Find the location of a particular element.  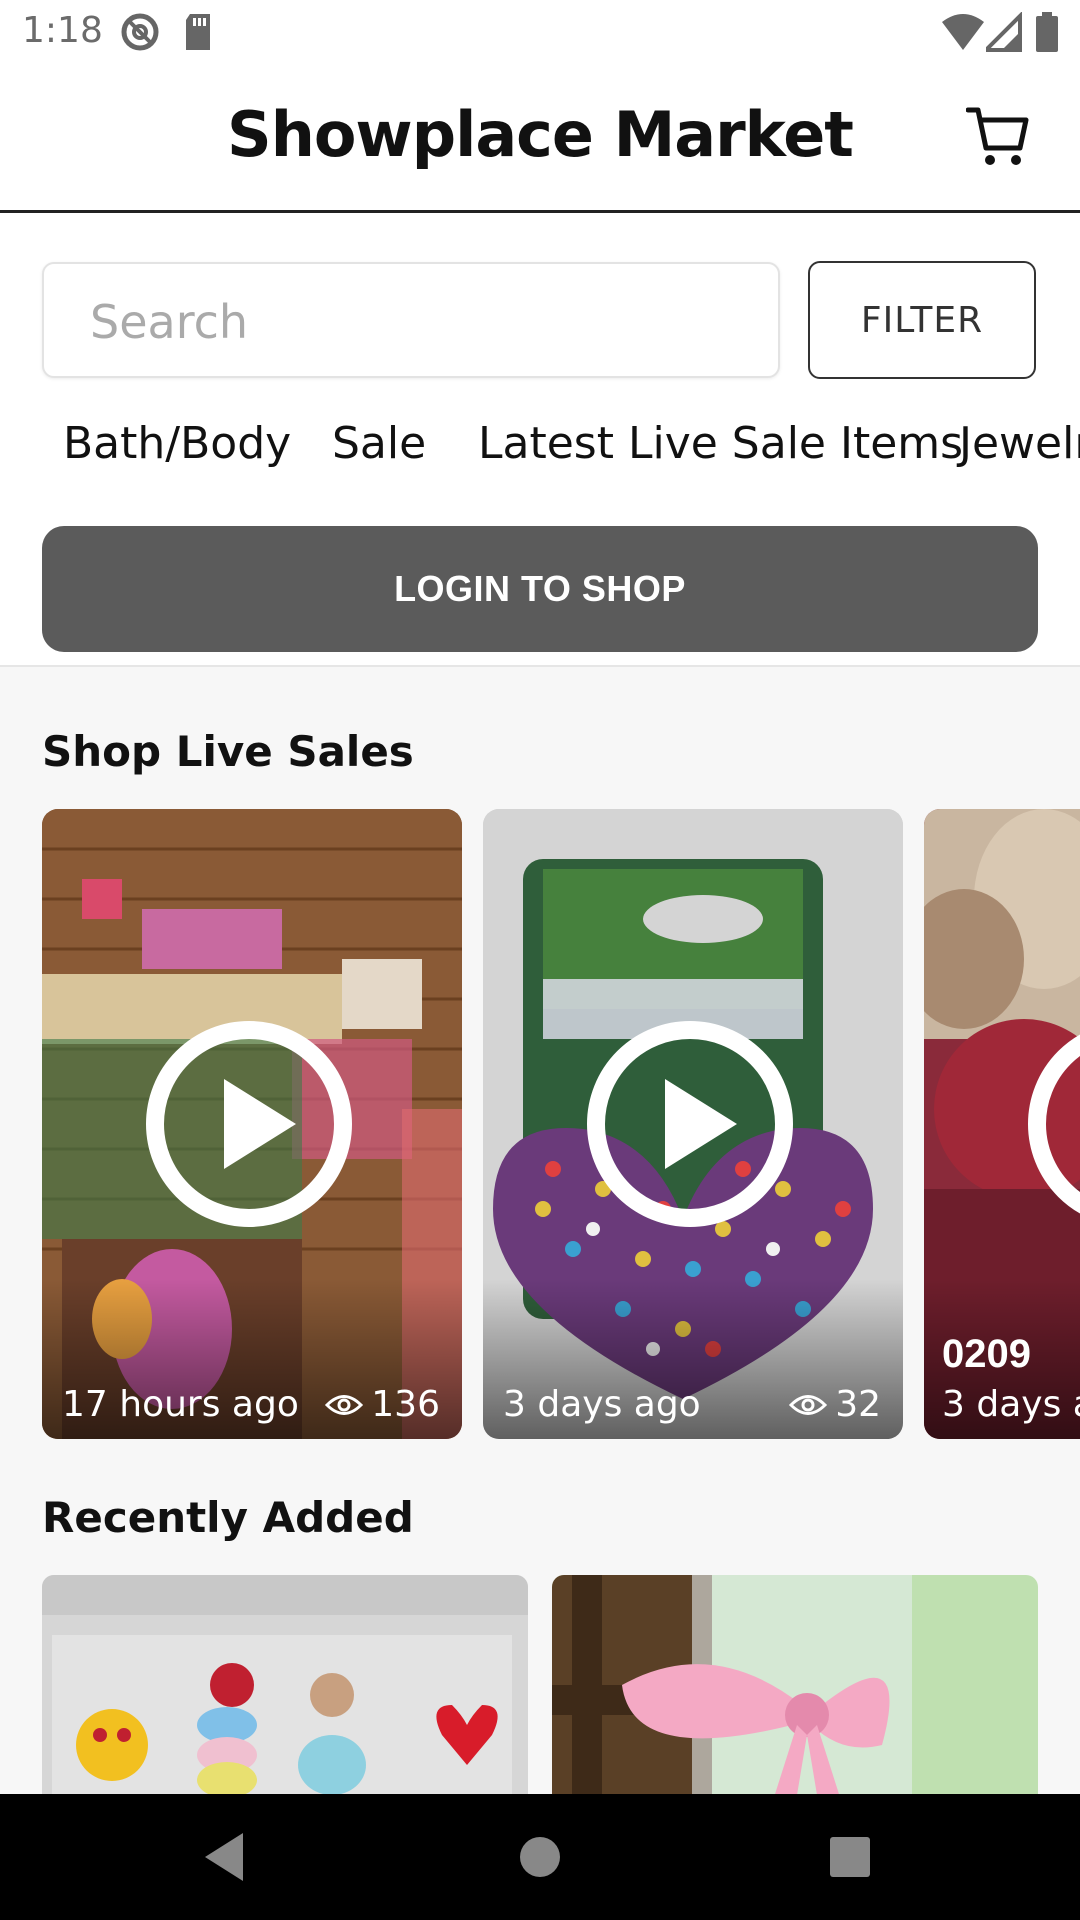

live-sales-title: Shop Live Sales is located at coordinates (228, 751).